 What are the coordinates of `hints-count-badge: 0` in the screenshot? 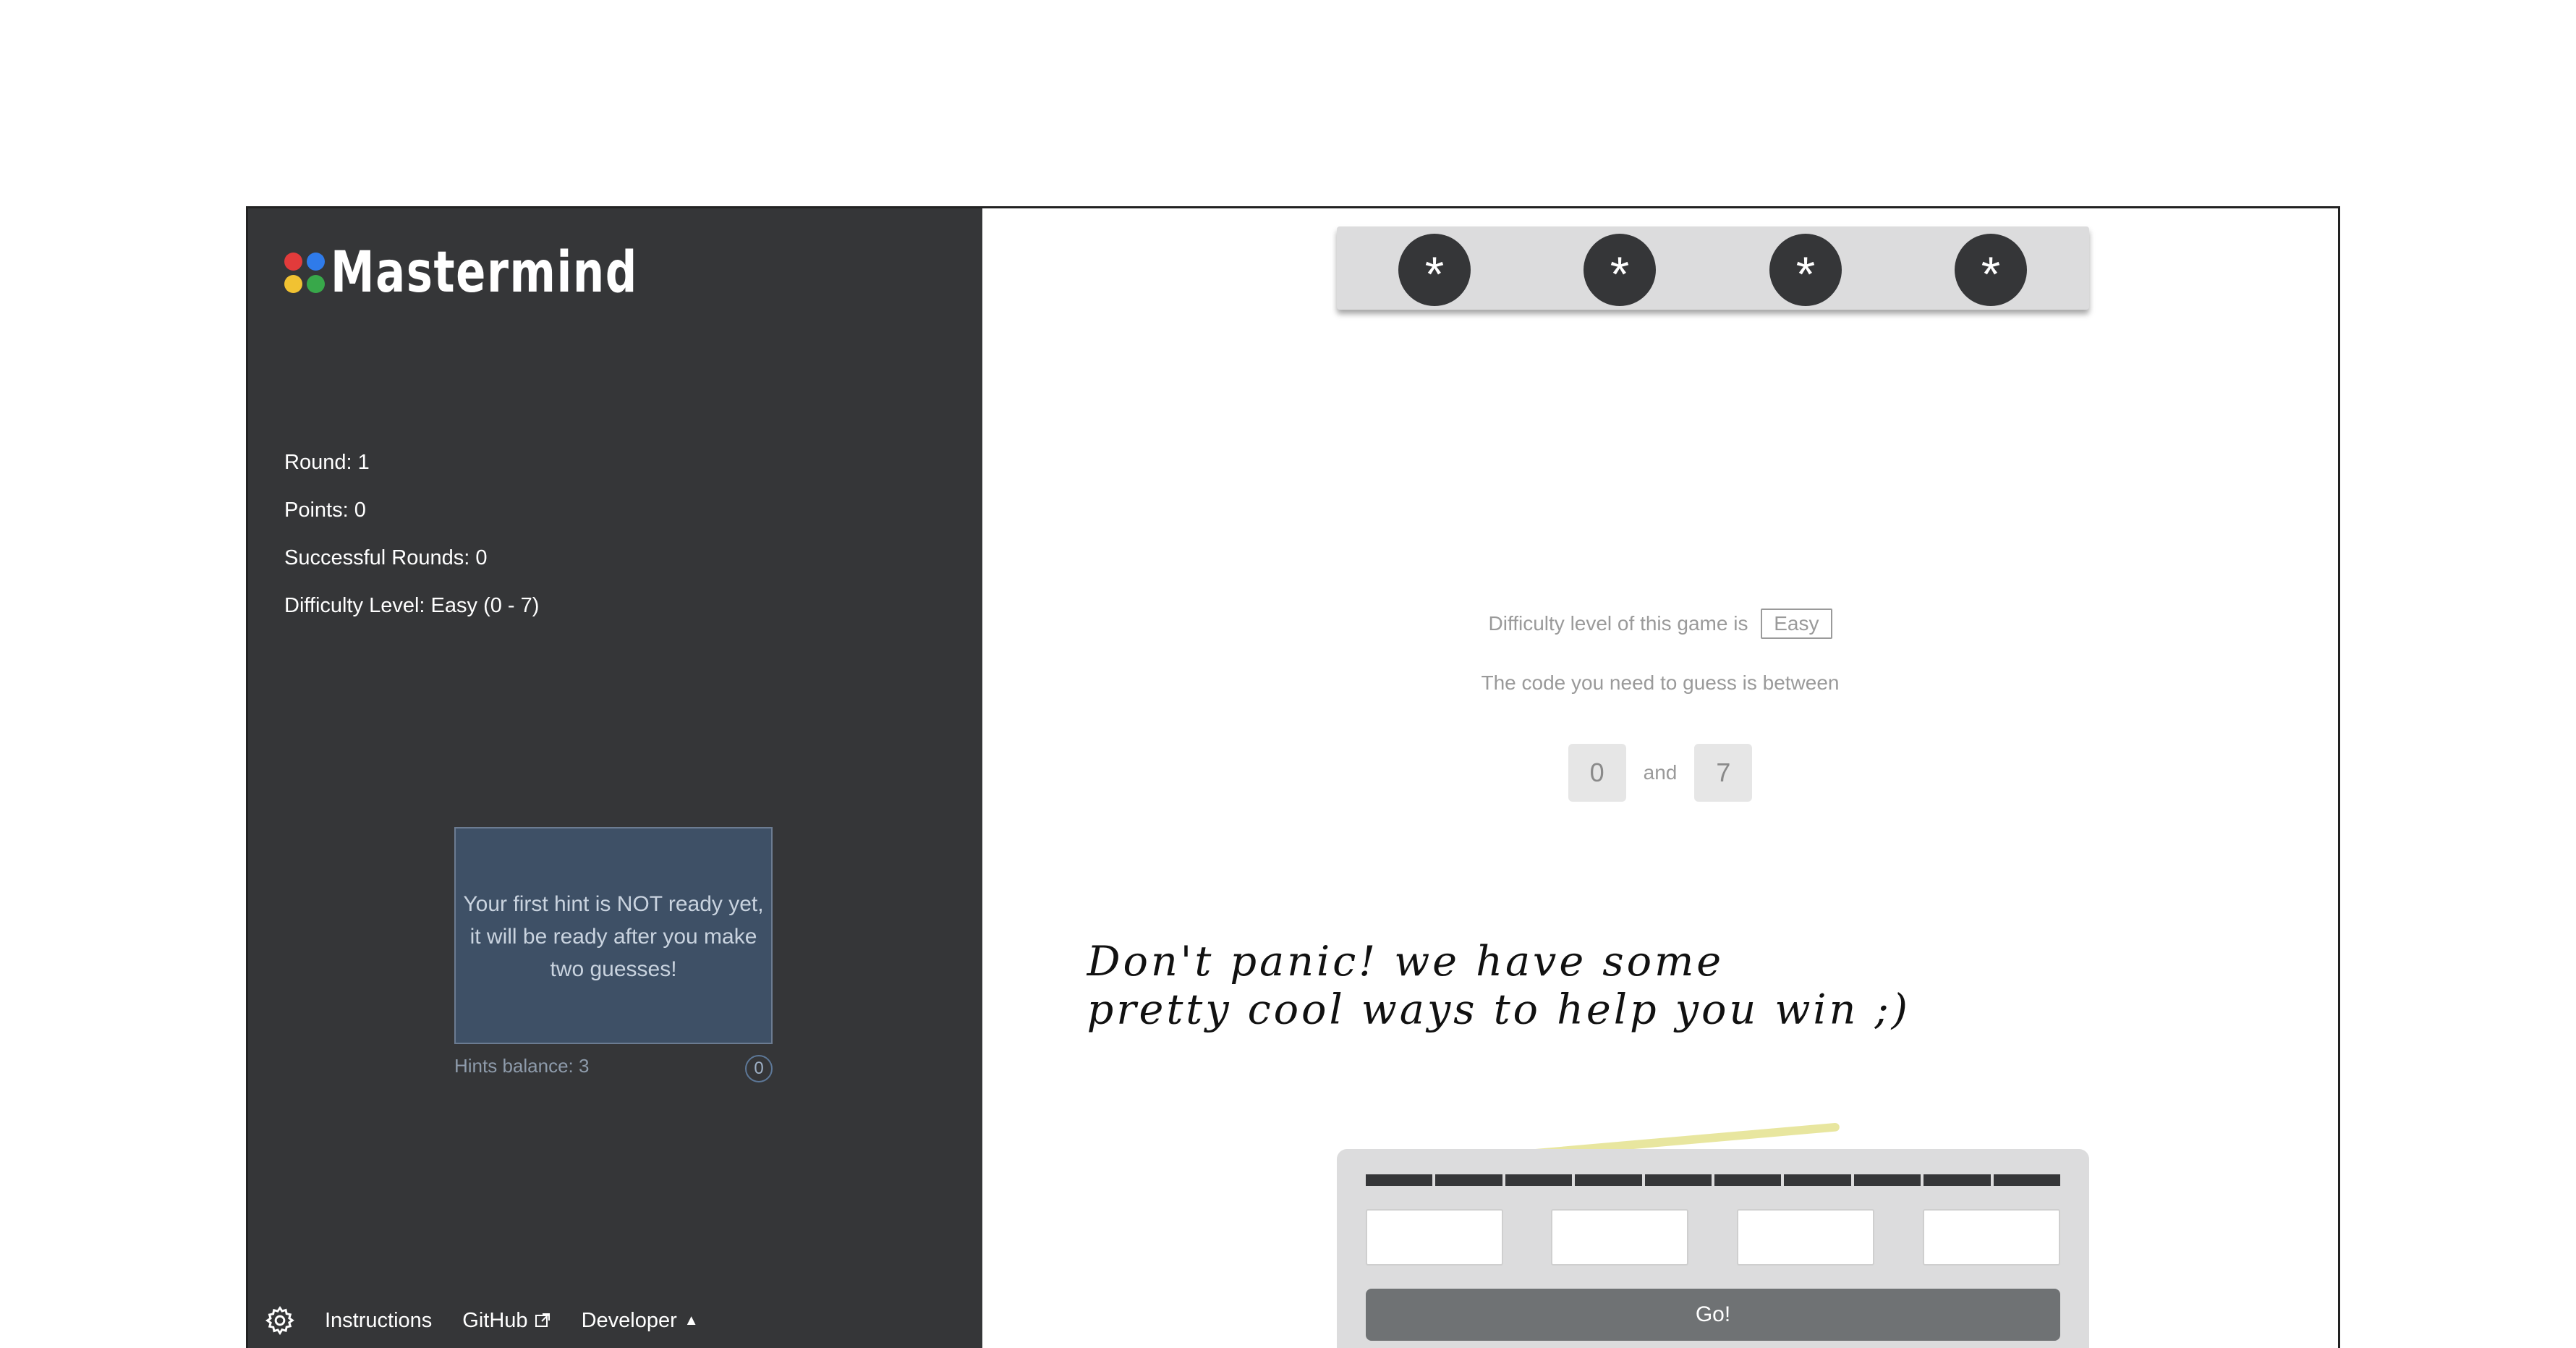 It's located at (759, 1068).